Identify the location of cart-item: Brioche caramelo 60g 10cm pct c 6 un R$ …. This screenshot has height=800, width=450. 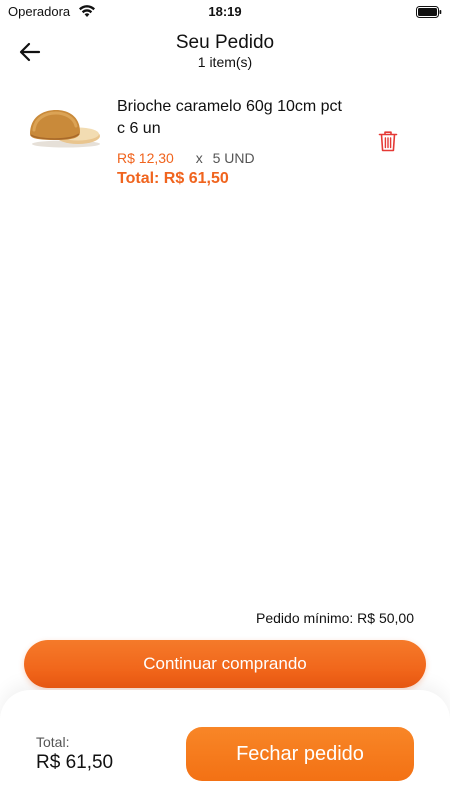
(225, 144).